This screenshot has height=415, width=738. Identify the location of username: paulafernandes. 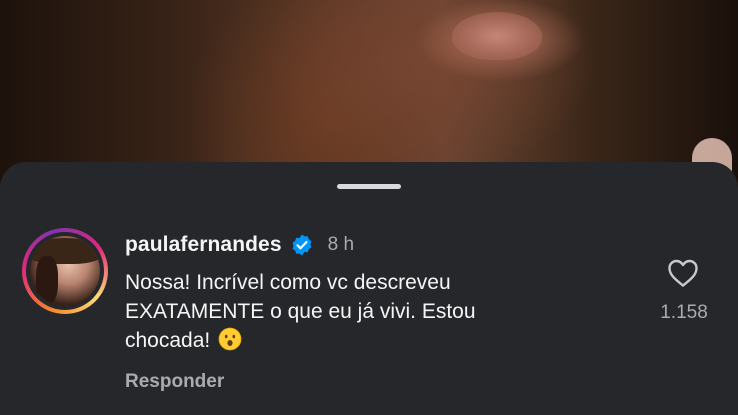
(203, 245).